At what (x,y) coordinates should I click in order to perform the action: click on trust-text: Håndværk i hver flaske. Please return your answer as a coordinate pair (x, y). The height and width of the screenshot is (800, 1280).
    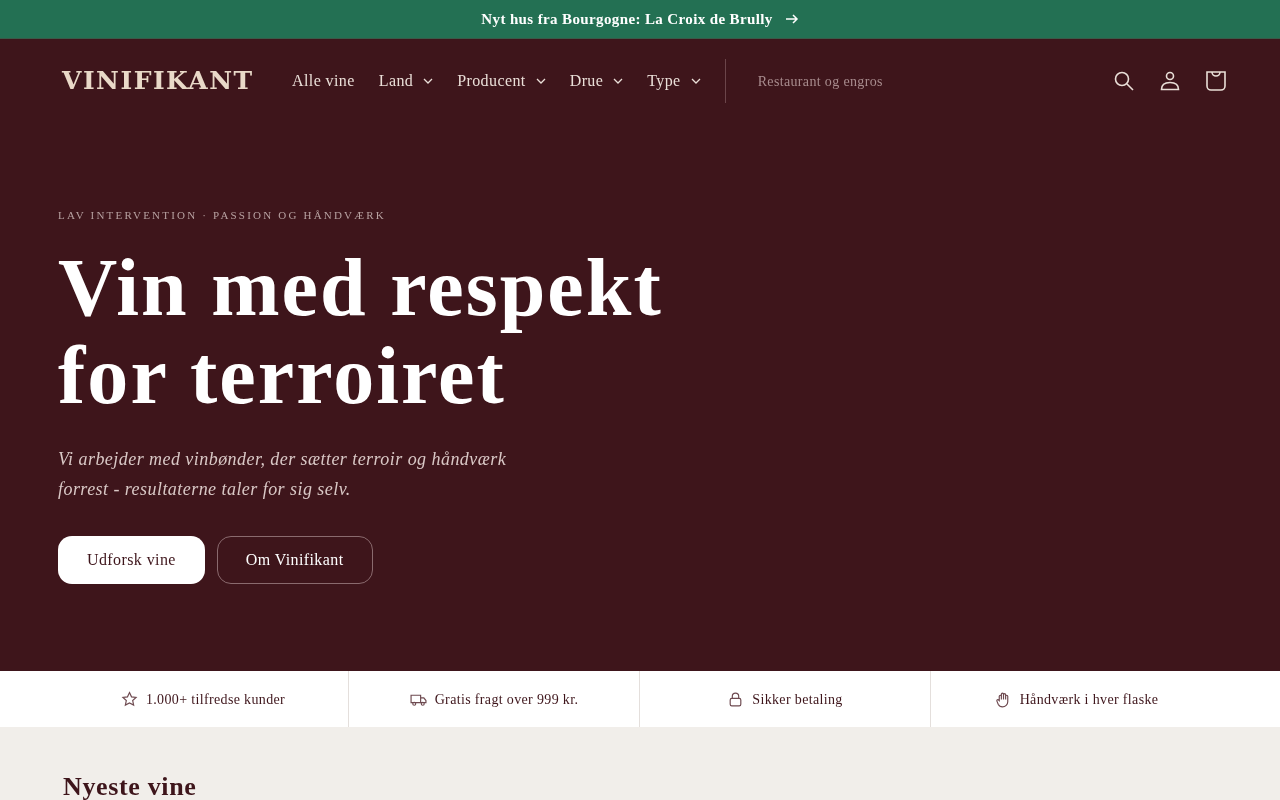
    Looking at the image, I should click on (1089, 699).